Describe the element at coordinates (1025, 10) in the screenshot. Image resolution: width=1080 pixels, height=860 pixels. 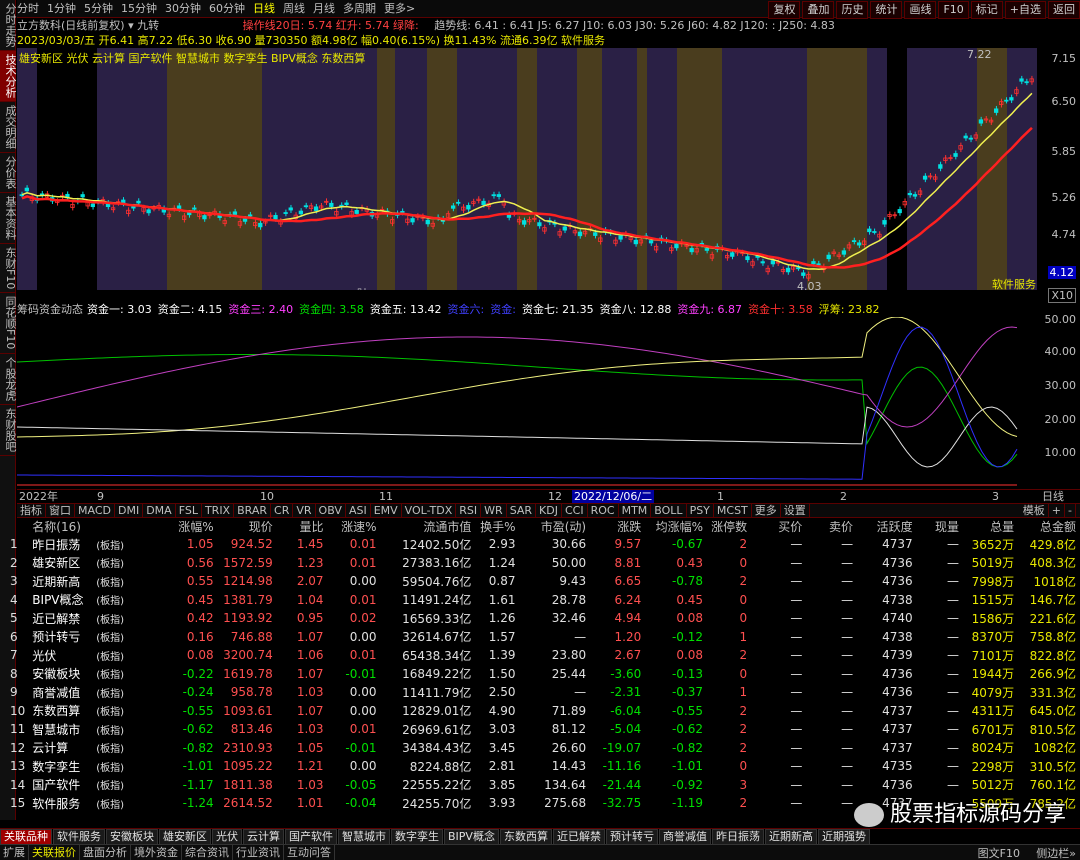
I see `toolbar-button-7: +自选` at that location.